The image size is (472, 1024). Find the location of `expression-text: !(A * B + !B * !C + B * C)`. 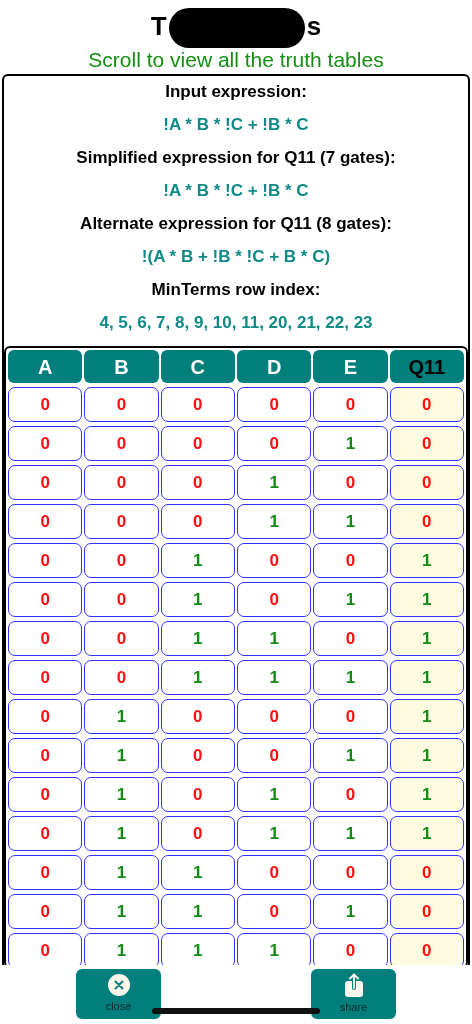

expression-text: !(A * B + !B * !C + B * C) is located at coordinates (236, 257).